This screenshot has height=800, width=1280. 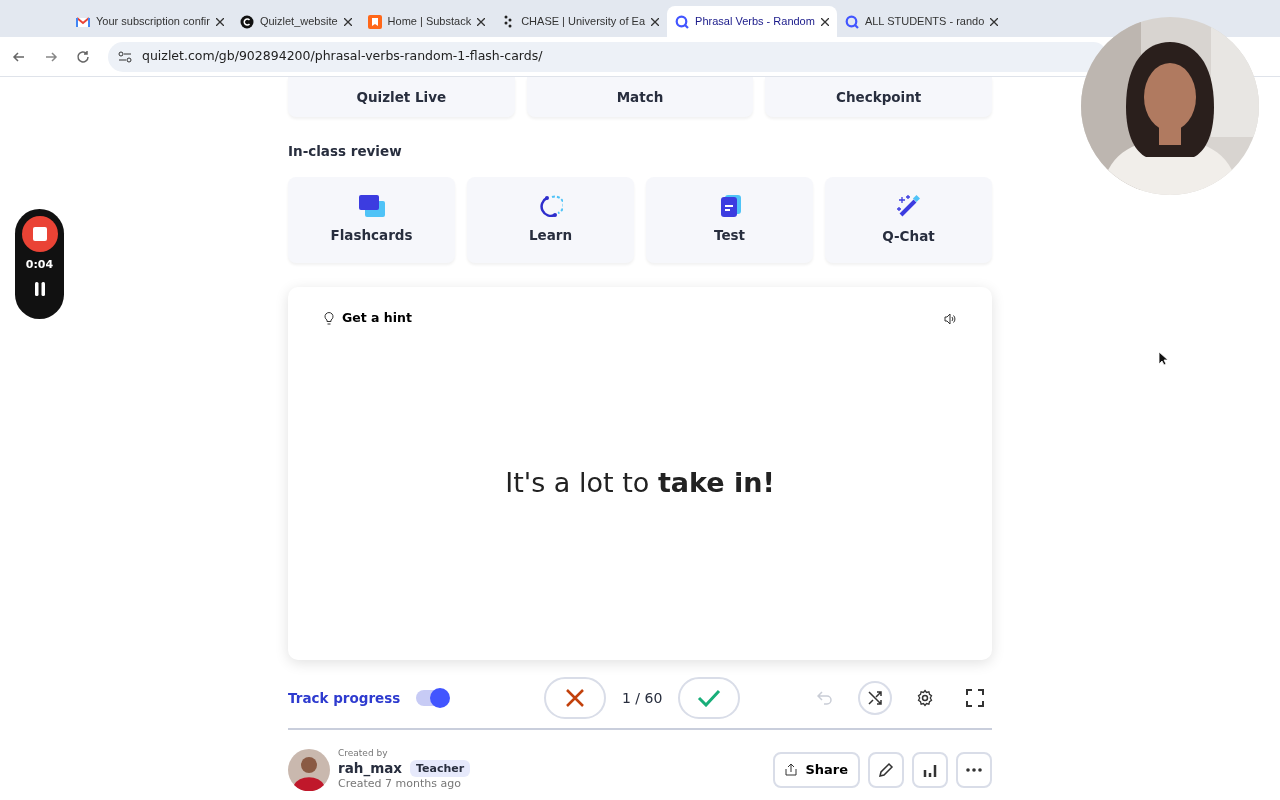 I want to click on shuffle-button, so click(x=875, y=698).